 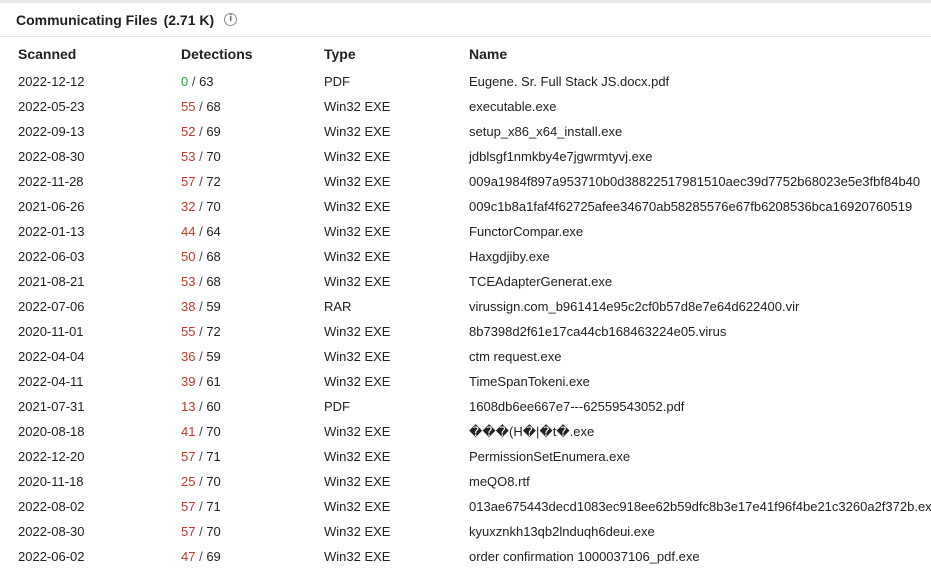 What do you see at coordinates (396, 54) in the screenshot?
I see `column-header-type: Type` at bounding box center [396, 54].